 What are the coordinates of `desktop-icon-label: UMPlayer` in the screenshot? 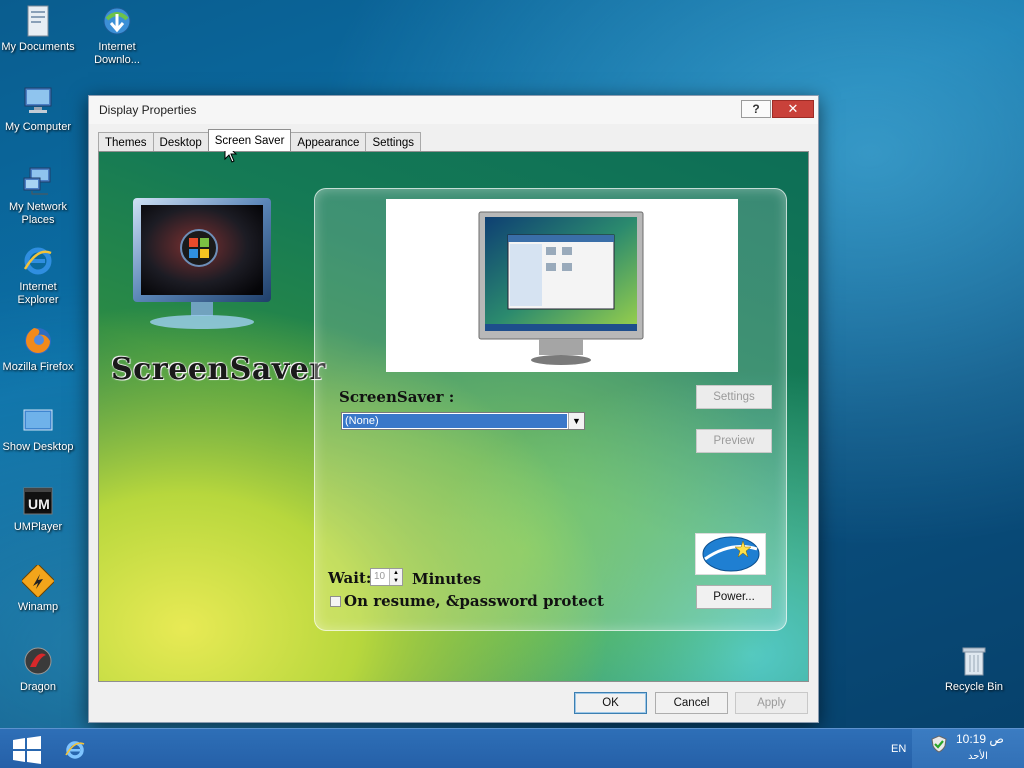 It's located at (38, 527).